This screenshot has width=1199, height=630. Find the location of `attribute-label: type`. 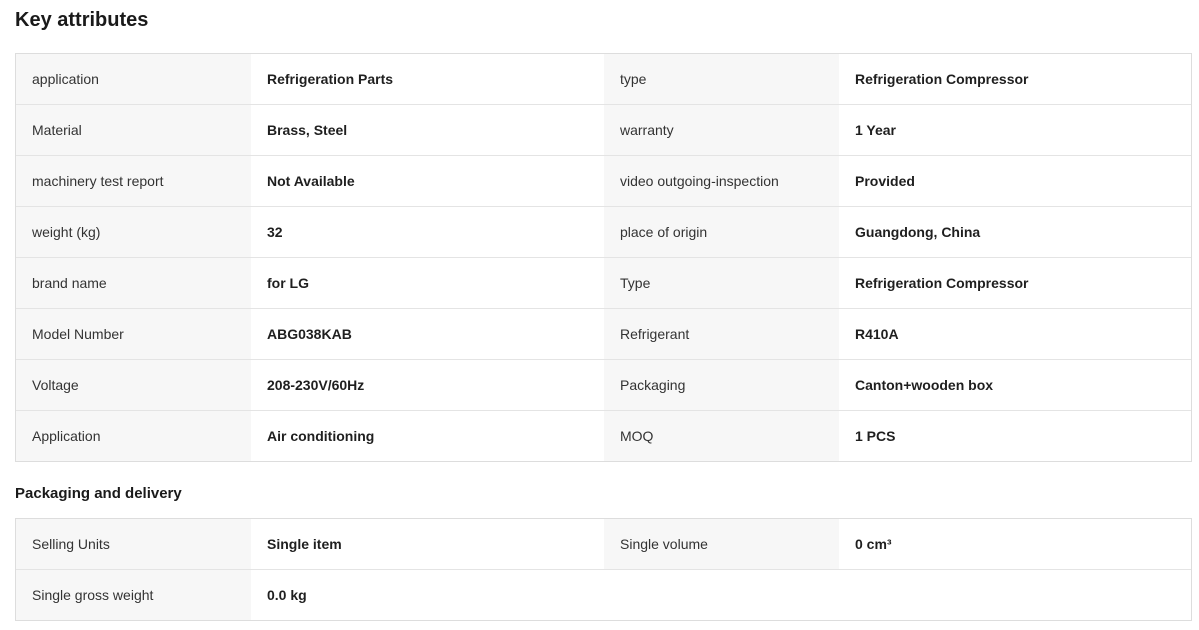

attribute-label: type is located at coordinates (721, 79).